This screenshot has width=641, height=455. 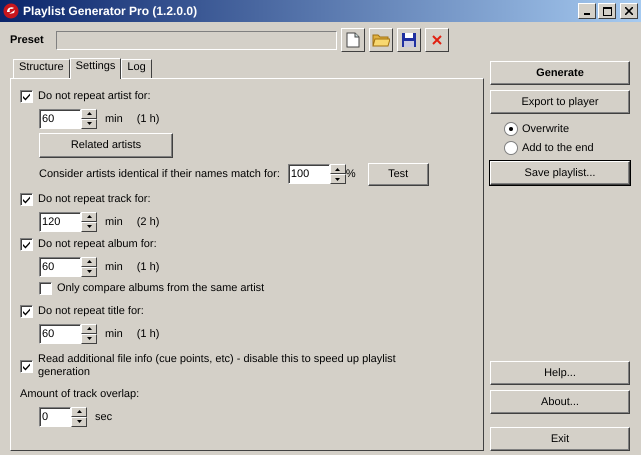 I want to click on number-field: 120, so click(x=60, y=222).